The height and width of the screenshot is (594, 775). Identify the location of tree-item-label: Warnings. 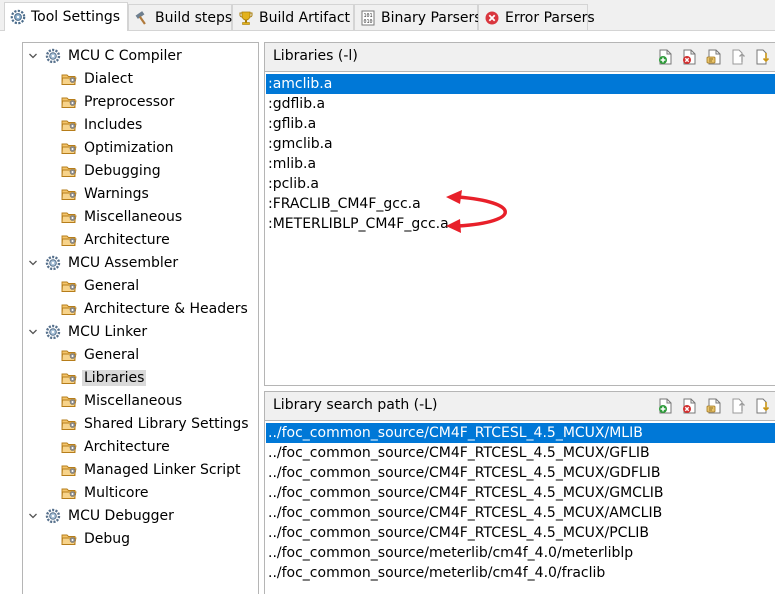
(116, 193).